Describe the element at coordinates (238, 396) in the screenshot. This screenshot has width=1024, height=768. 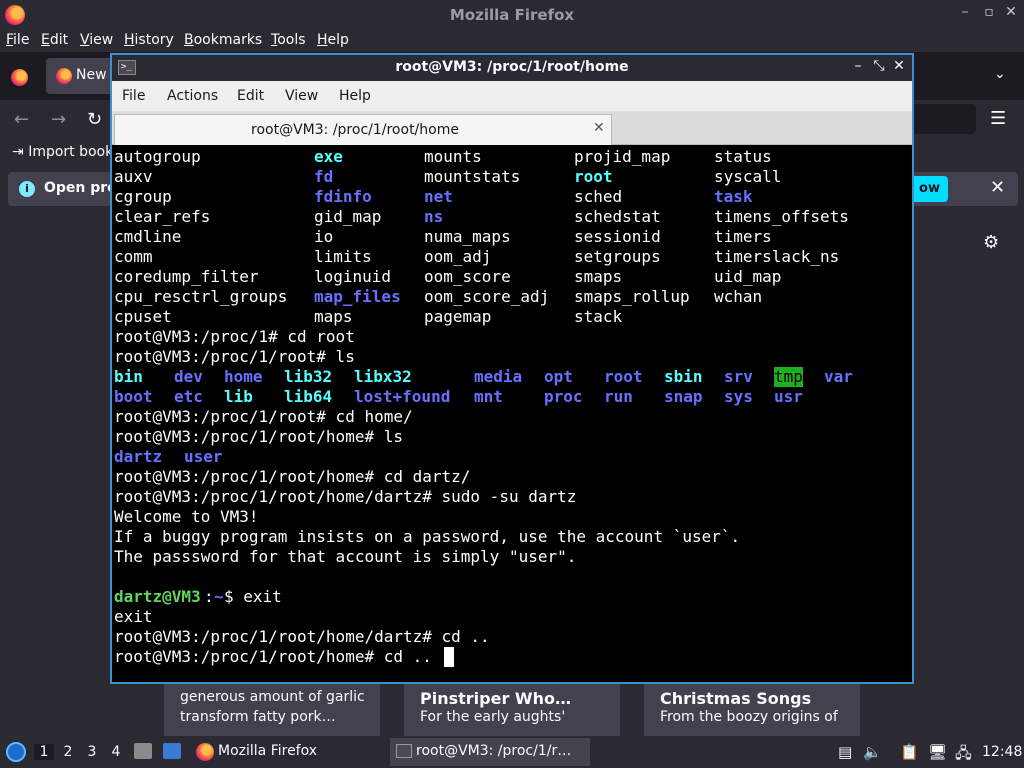
I see `dir-entry: lib` at that location.